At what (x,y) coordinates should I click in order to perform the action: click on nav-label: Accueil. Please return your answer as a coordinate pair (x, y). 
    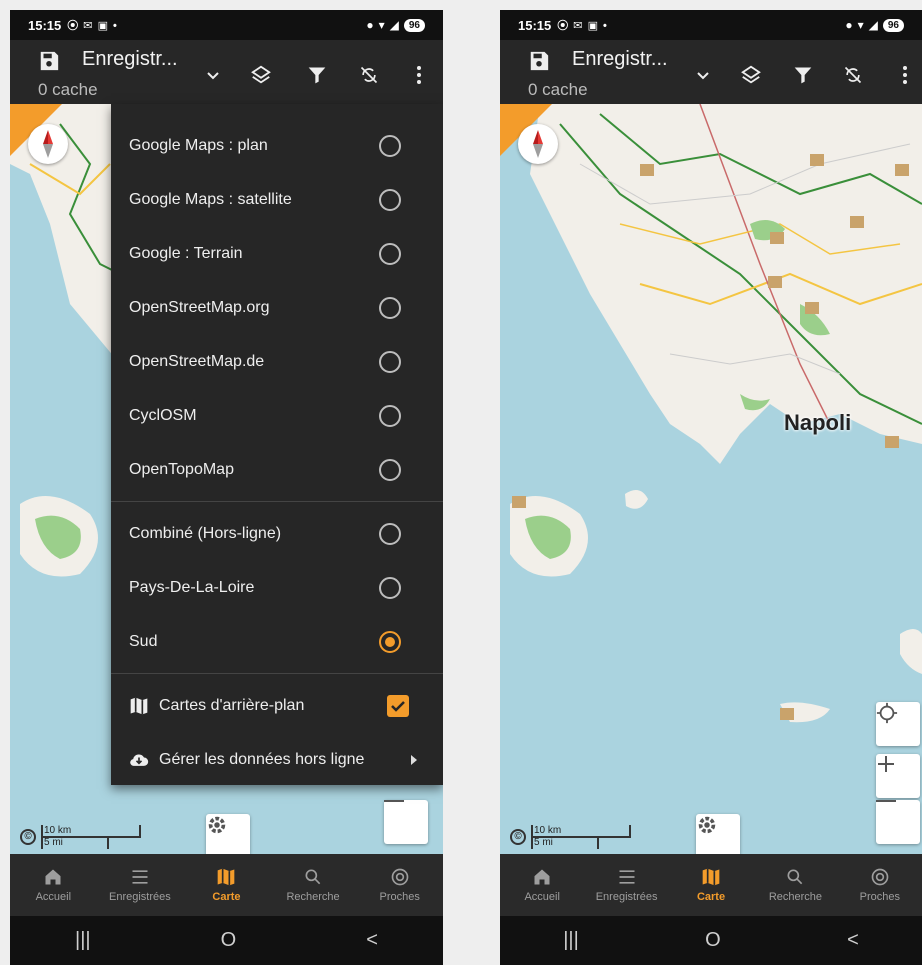
    Looking at the image, I should click on (542, 897).